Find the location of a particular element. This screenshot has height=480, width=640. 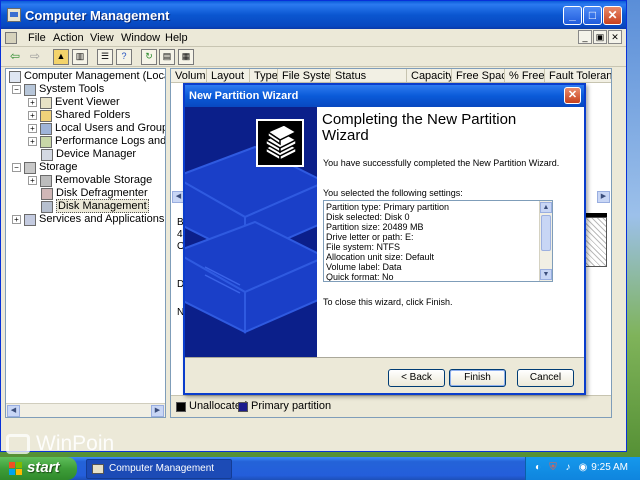

back-arrow-icon: ⇦ is located at coordinates (15, 57).